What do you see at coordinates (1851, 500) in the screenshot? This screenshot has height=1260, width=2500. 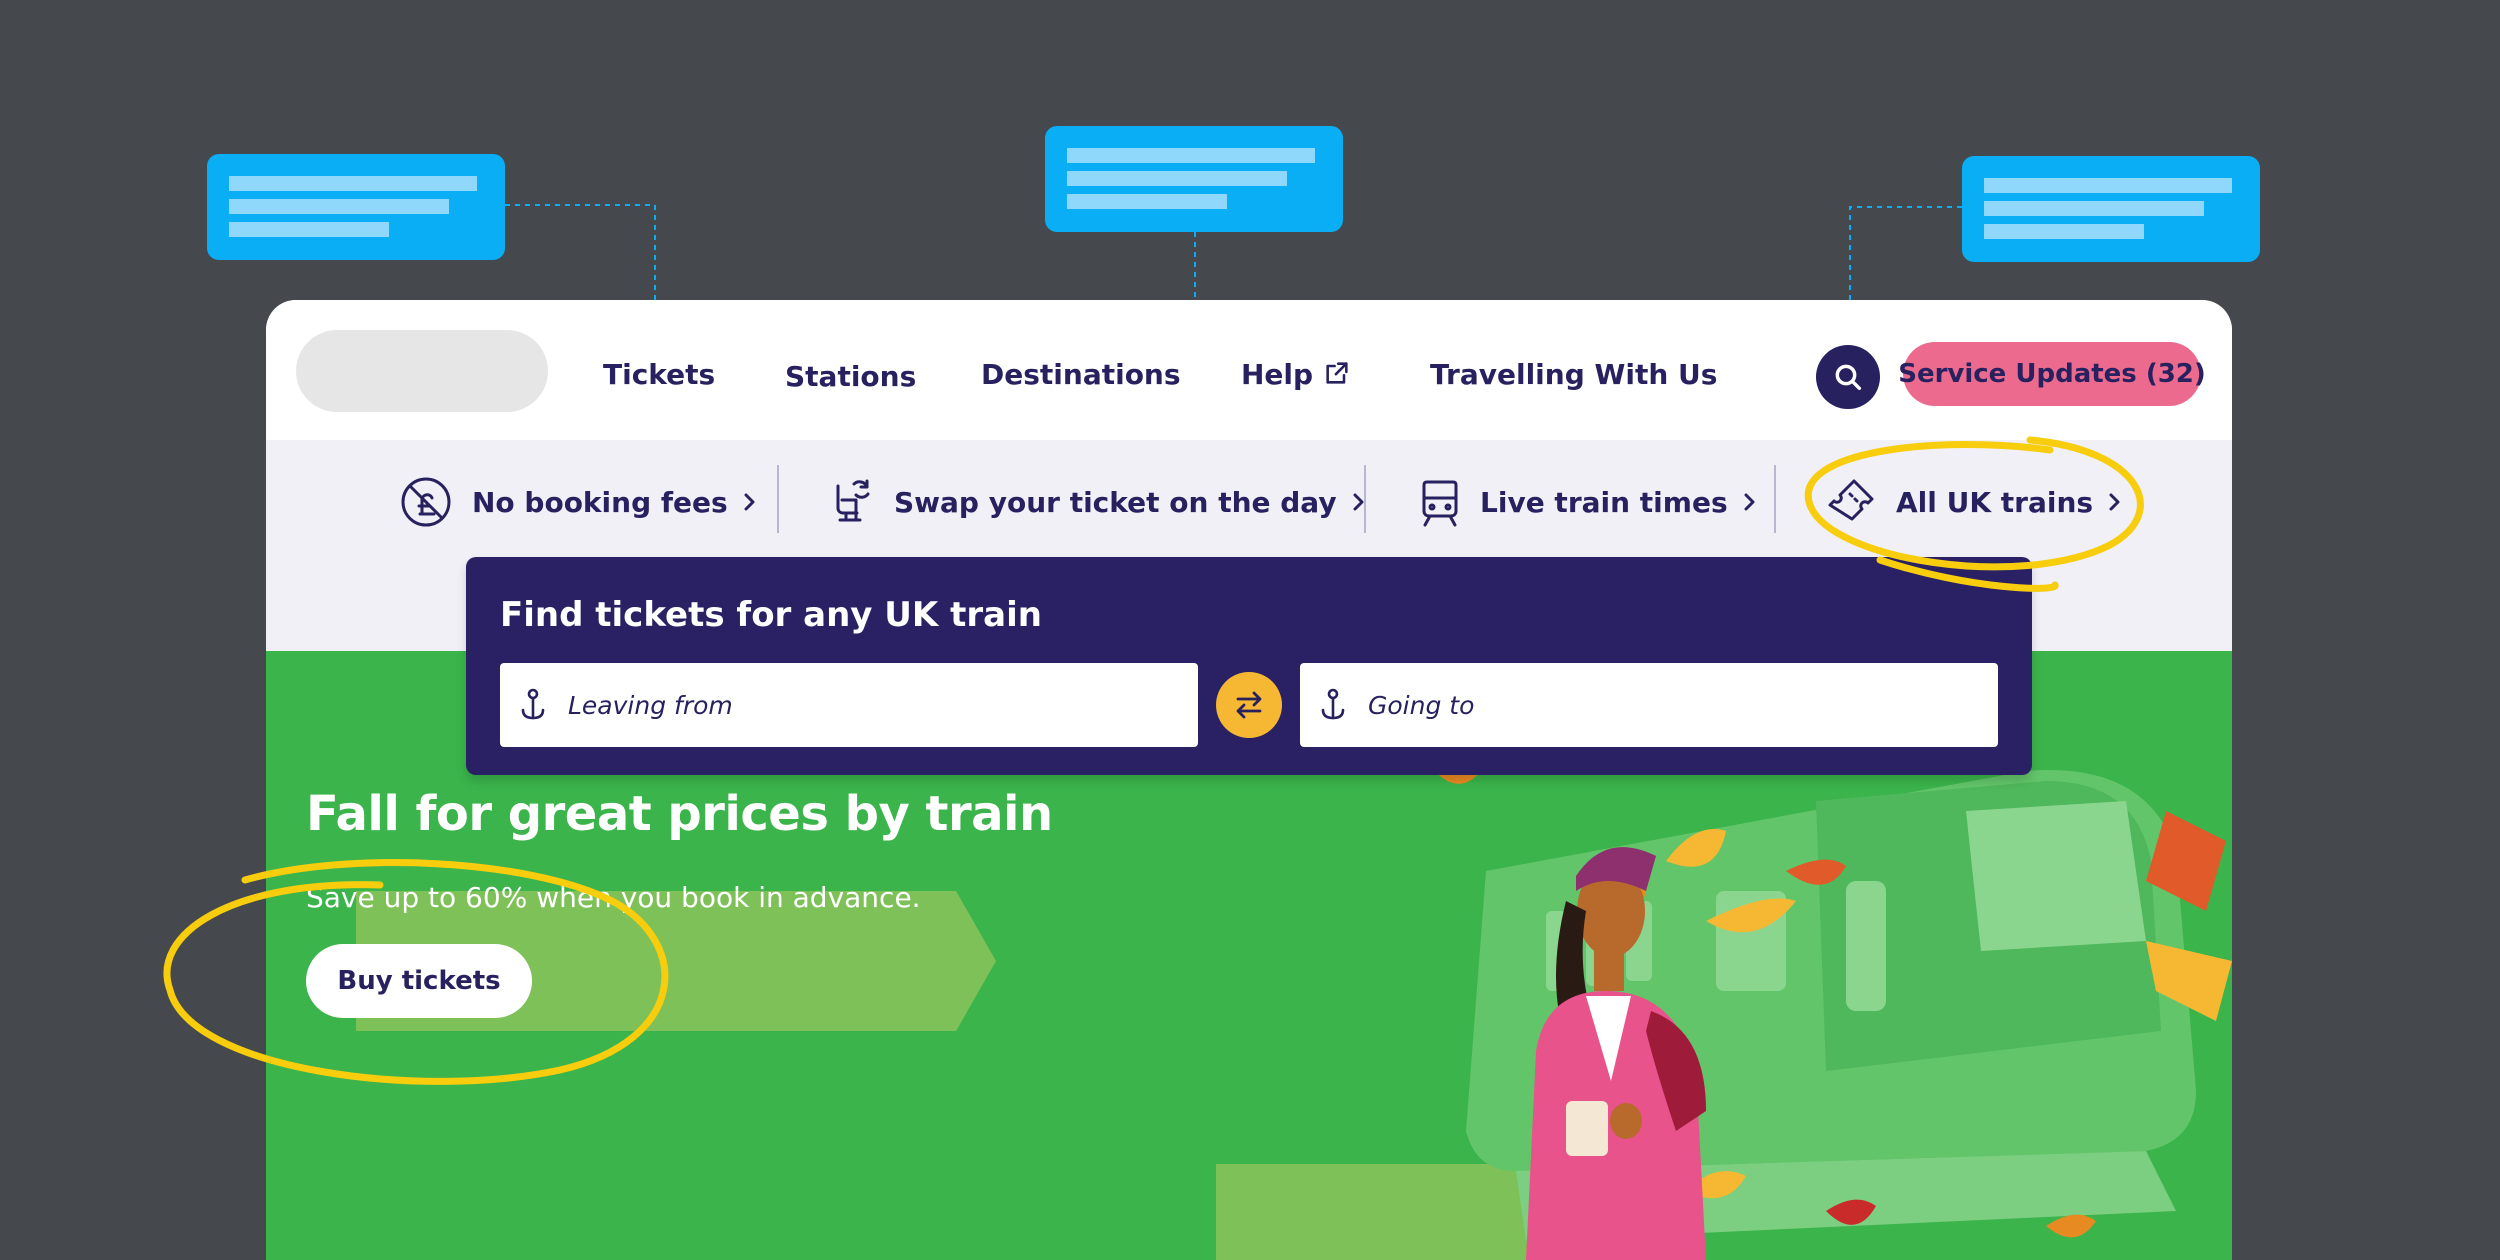 I see `ticket-icon` at bounding box center [1851, 500].